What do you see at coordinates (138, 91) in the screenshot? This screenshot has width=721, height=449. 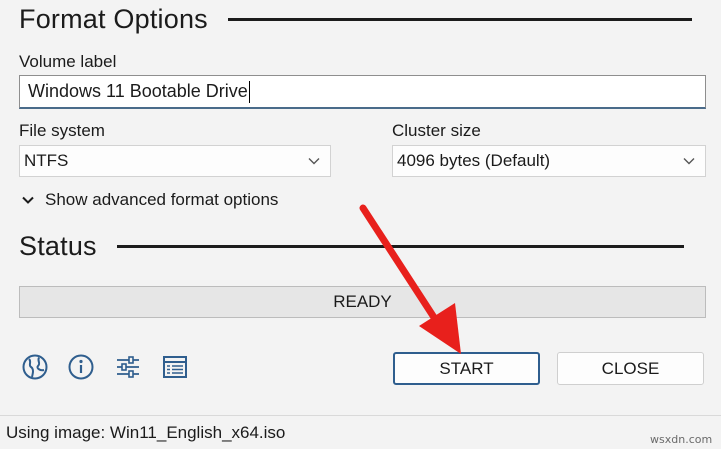 I see `volume-label-value: Windows 11 Bootable Drive` at bounding box center [138, 91].